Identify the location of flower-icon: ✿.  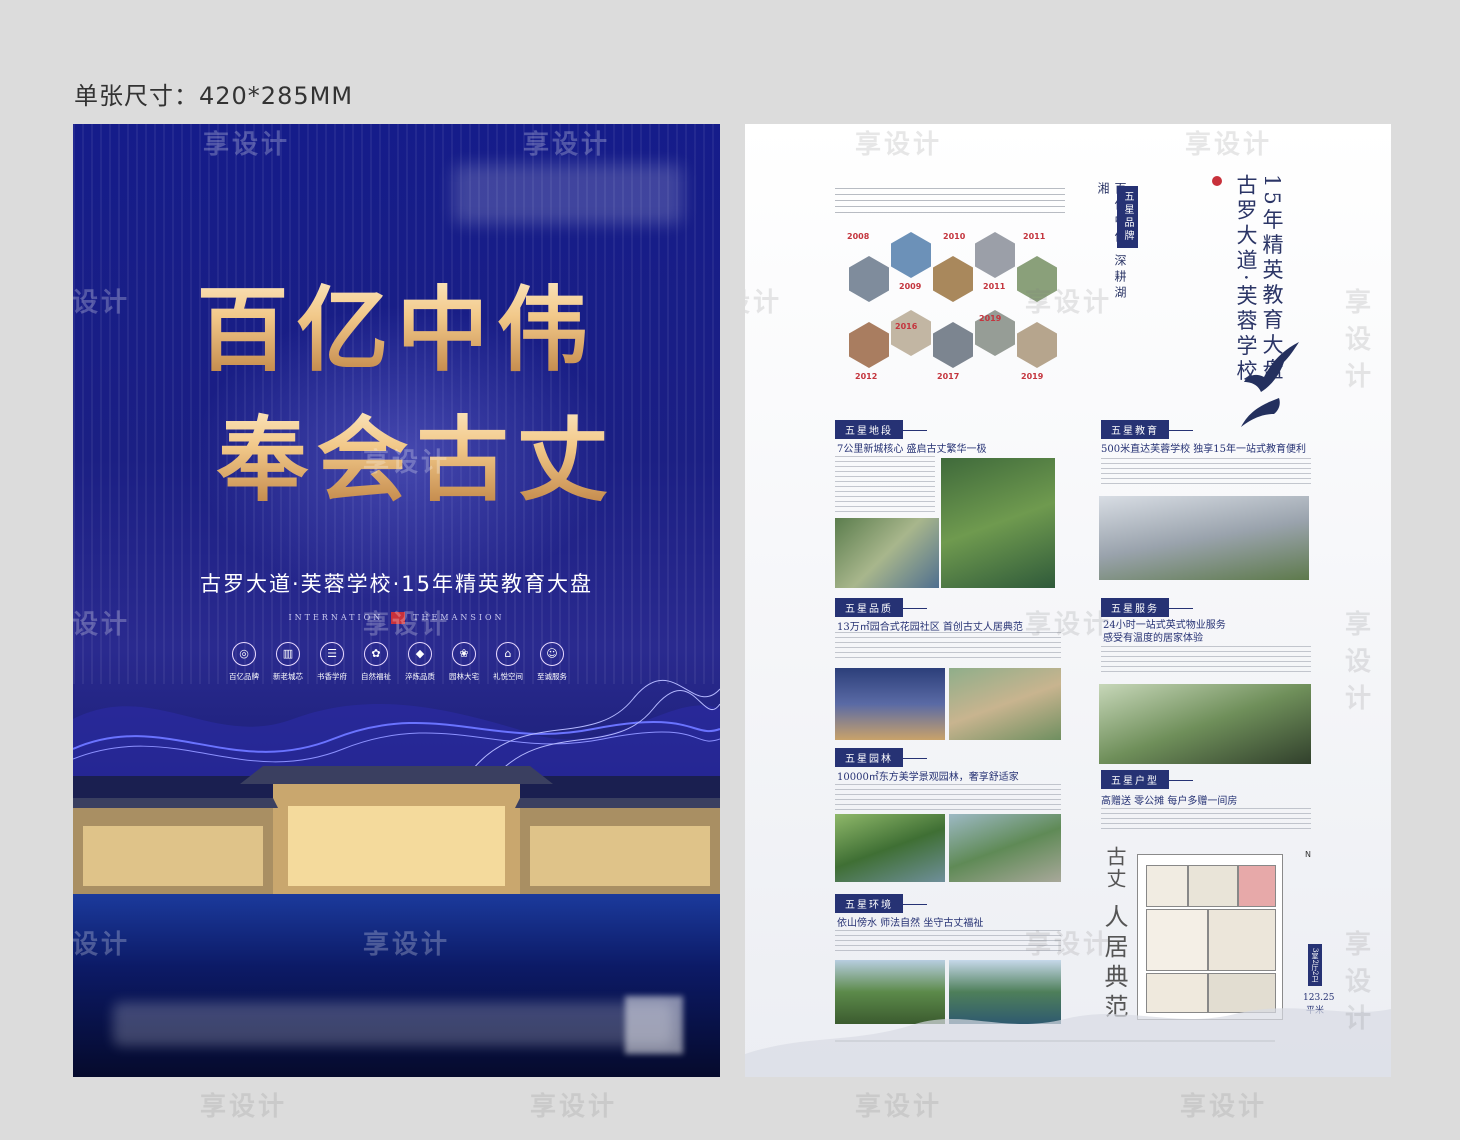
(376, 654).